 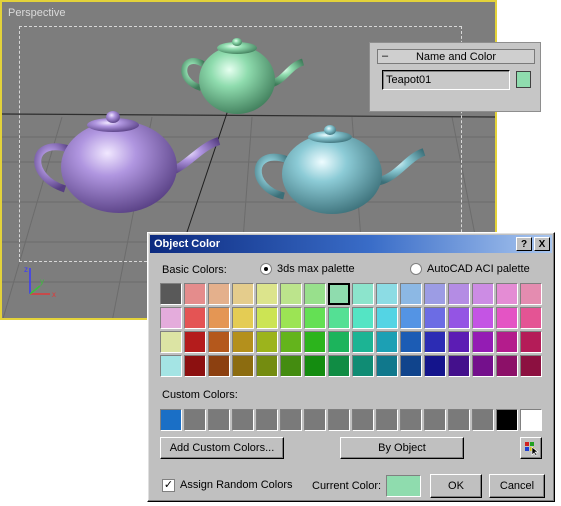 What do you see at coordinates (36, 13) in the screenshot?
I see `viewport-label: Perspective` at bounding box center [36, 13].